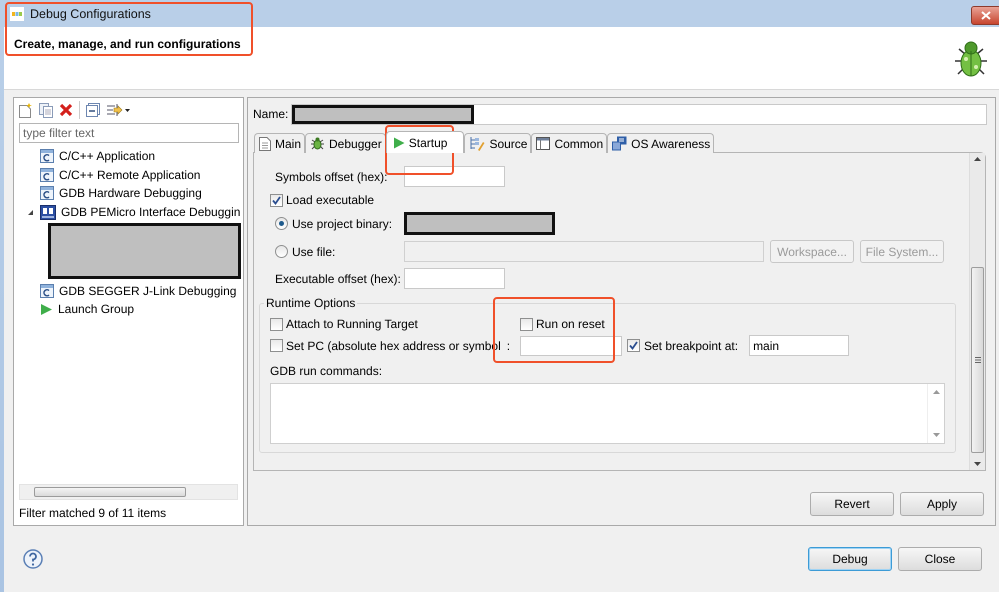 This screenshot has height=592, width=999. I want to click on apply-button: Apply, so click(942, 504).